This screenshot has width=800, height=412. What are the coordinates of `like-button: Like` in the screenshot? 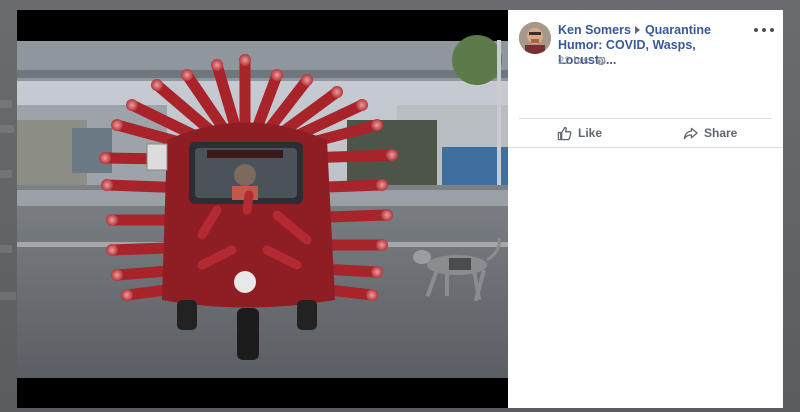 It's located at (579, 133).